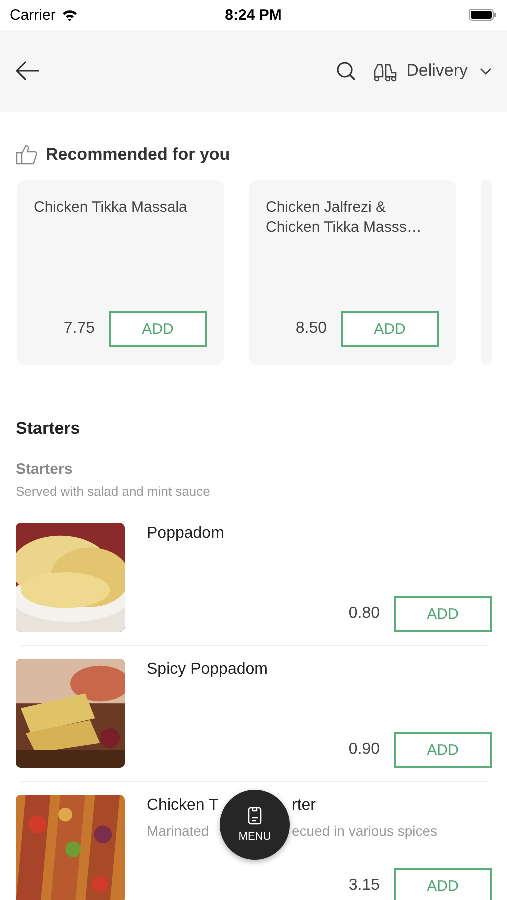 The height and width of the screenshot is (900, 507). I want to click on search-button, so click(346, 71).